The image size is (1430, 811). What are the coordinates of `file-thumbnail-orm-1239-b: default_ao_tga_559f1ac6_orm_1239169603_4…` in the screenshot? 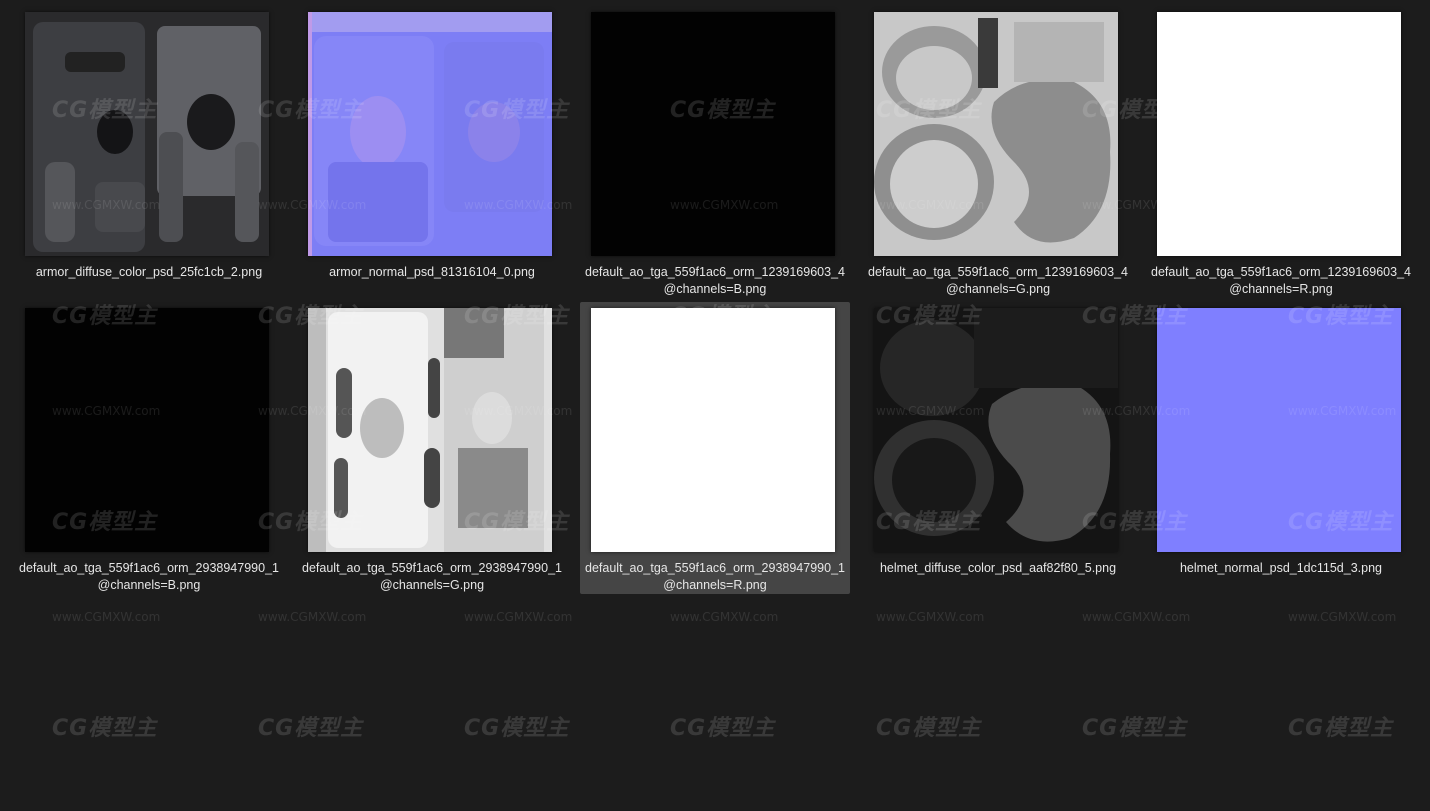 It's located at (715, 152).